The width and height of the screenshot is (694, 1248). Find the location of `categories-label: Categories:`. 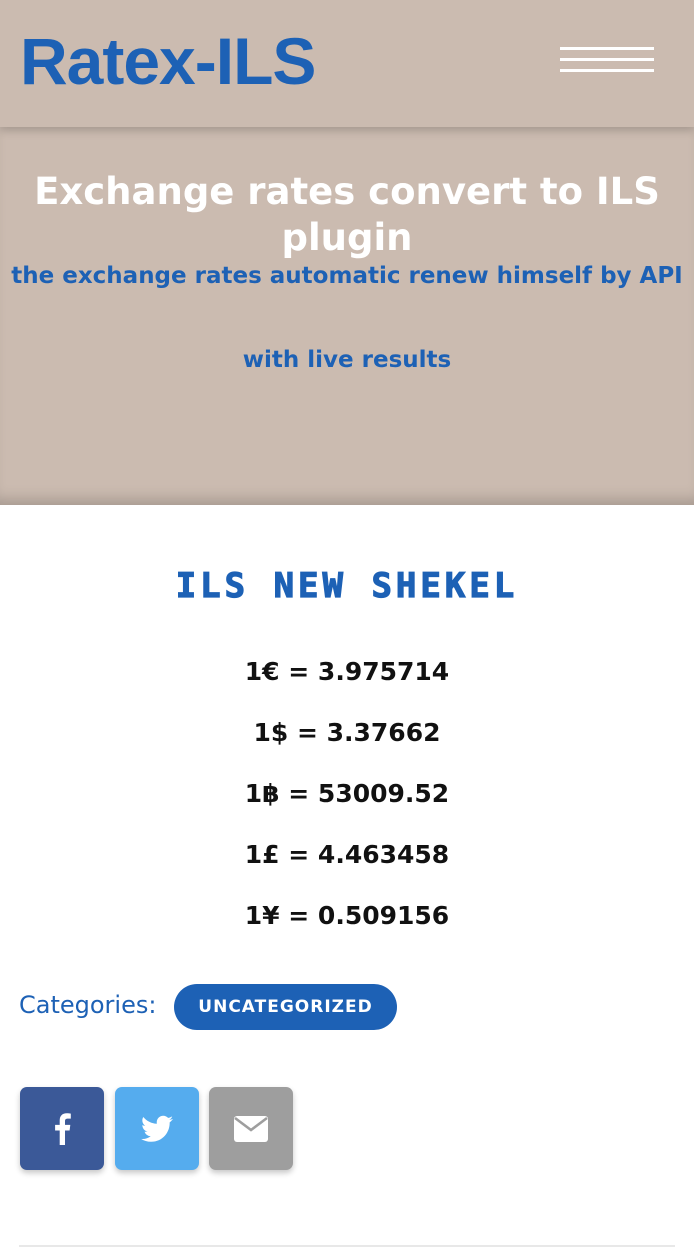

categories-label: Categories: is located at coordinates (88, 1005).